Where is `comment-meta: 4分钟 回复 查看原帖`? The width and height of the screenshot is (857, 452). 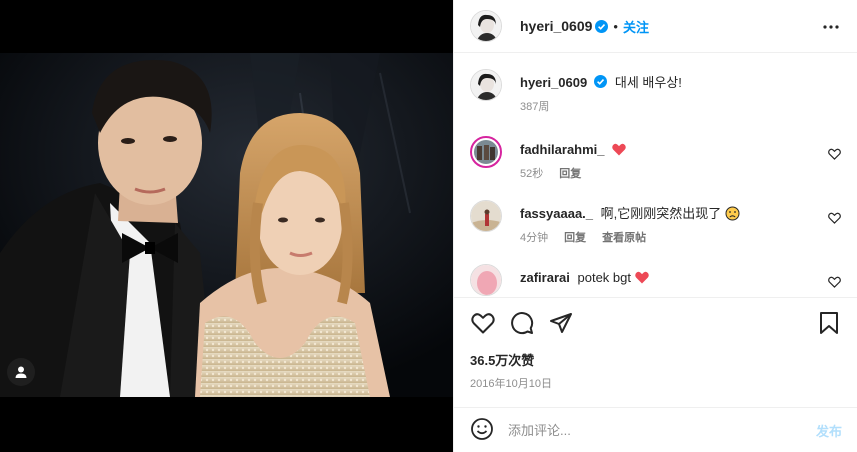 comment-meta: 4分钟 回复 查看原帖 is located at coordinates (630, 237).